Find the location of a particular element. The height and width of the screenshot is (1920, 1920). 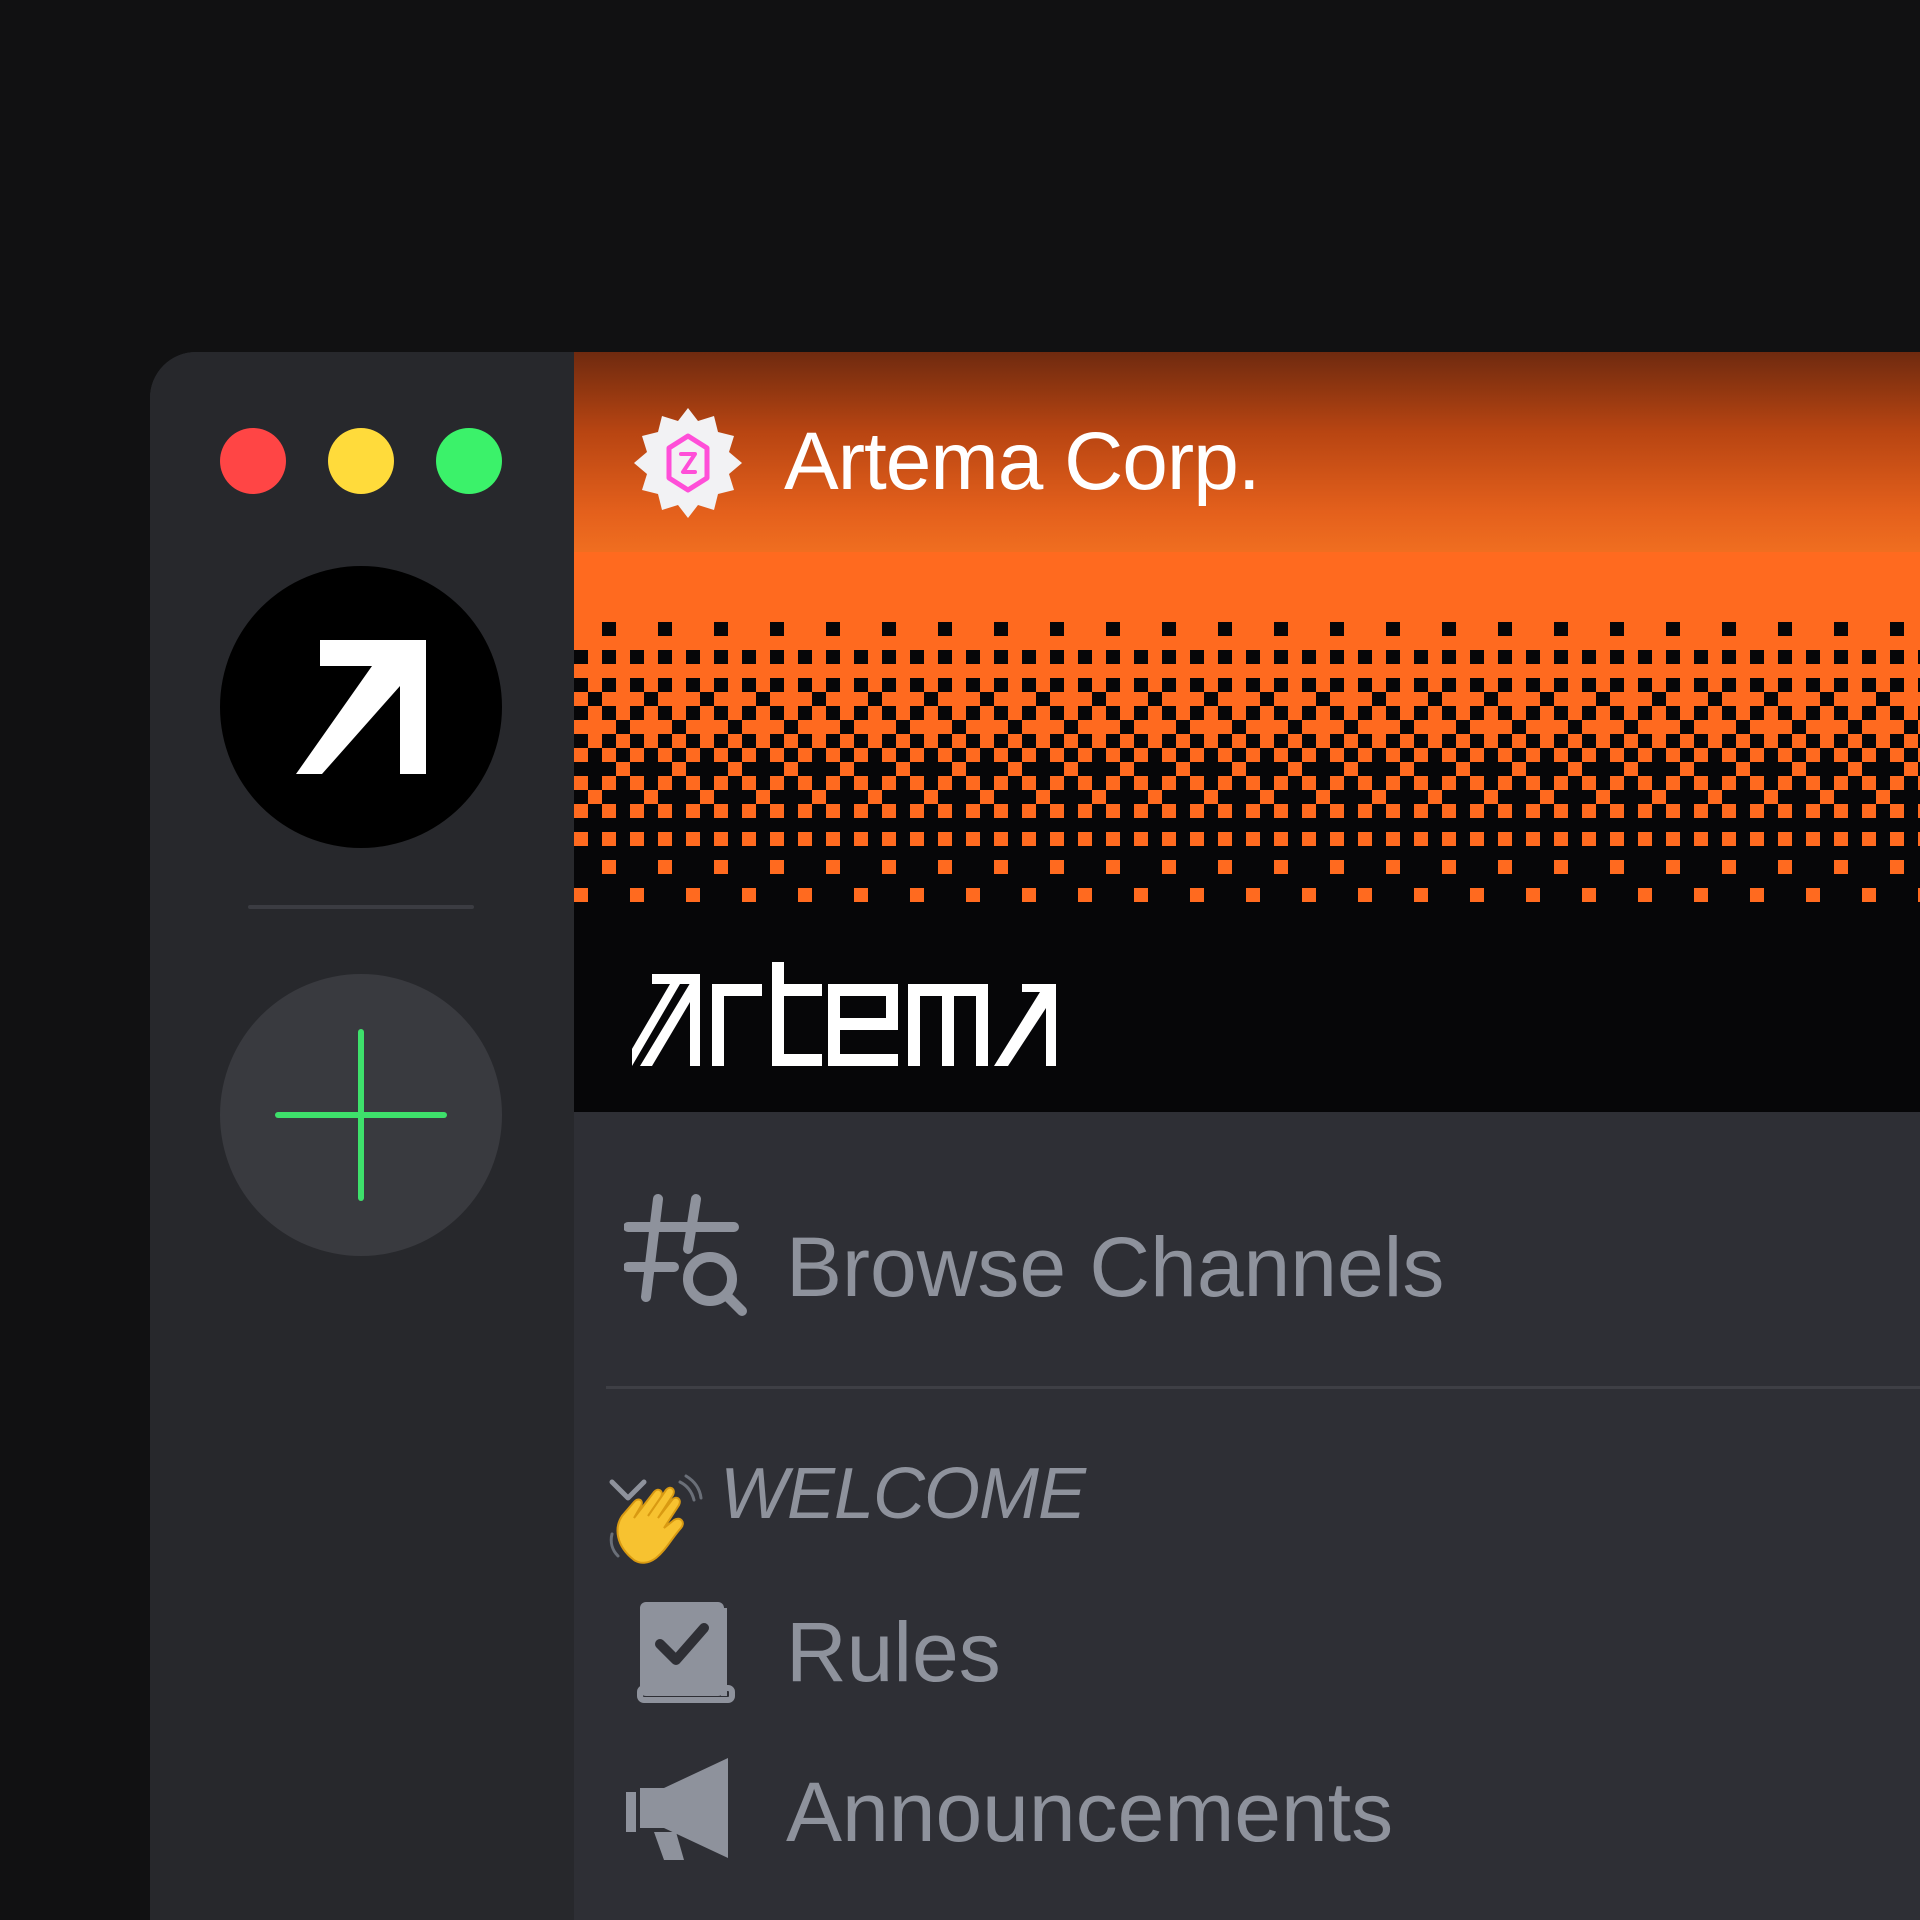

window-minimize-button is located at coordinates (361, 461).